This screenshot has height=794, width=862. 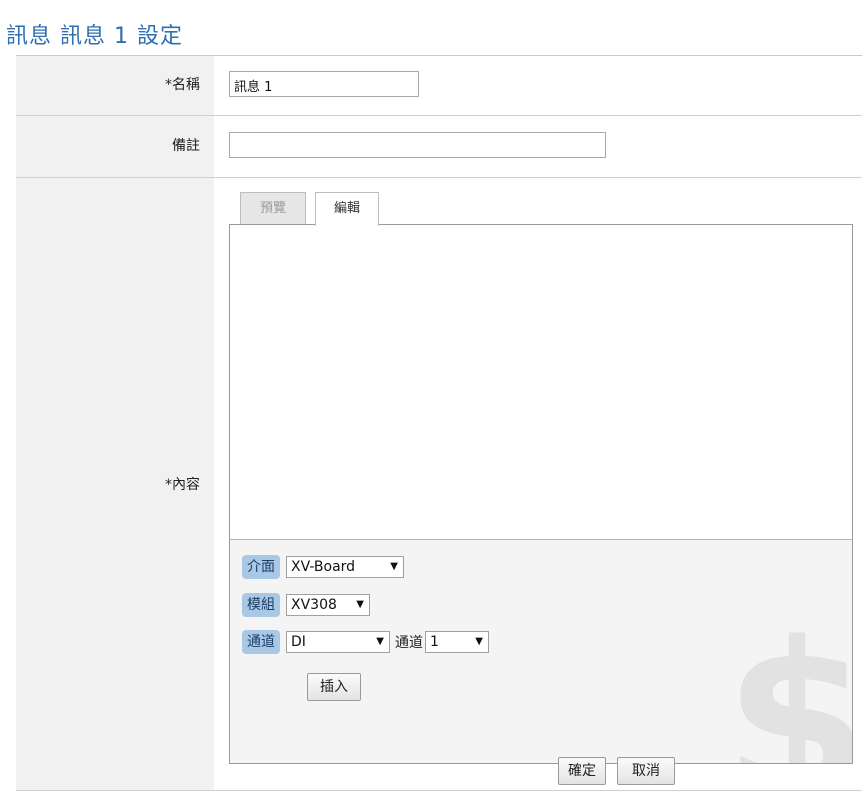 I want to click on insert-button: 插入, so click(x=334, y=687).